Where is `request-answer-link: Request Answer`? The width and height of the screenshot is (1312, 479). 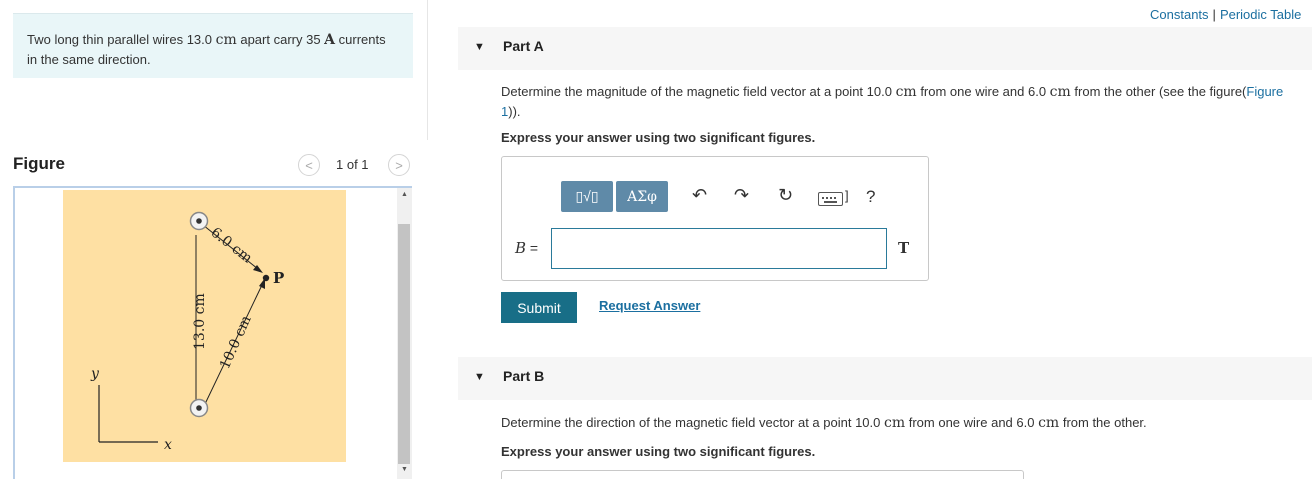 request-answer-link: Request Answer is located at coordinates (649, 305).